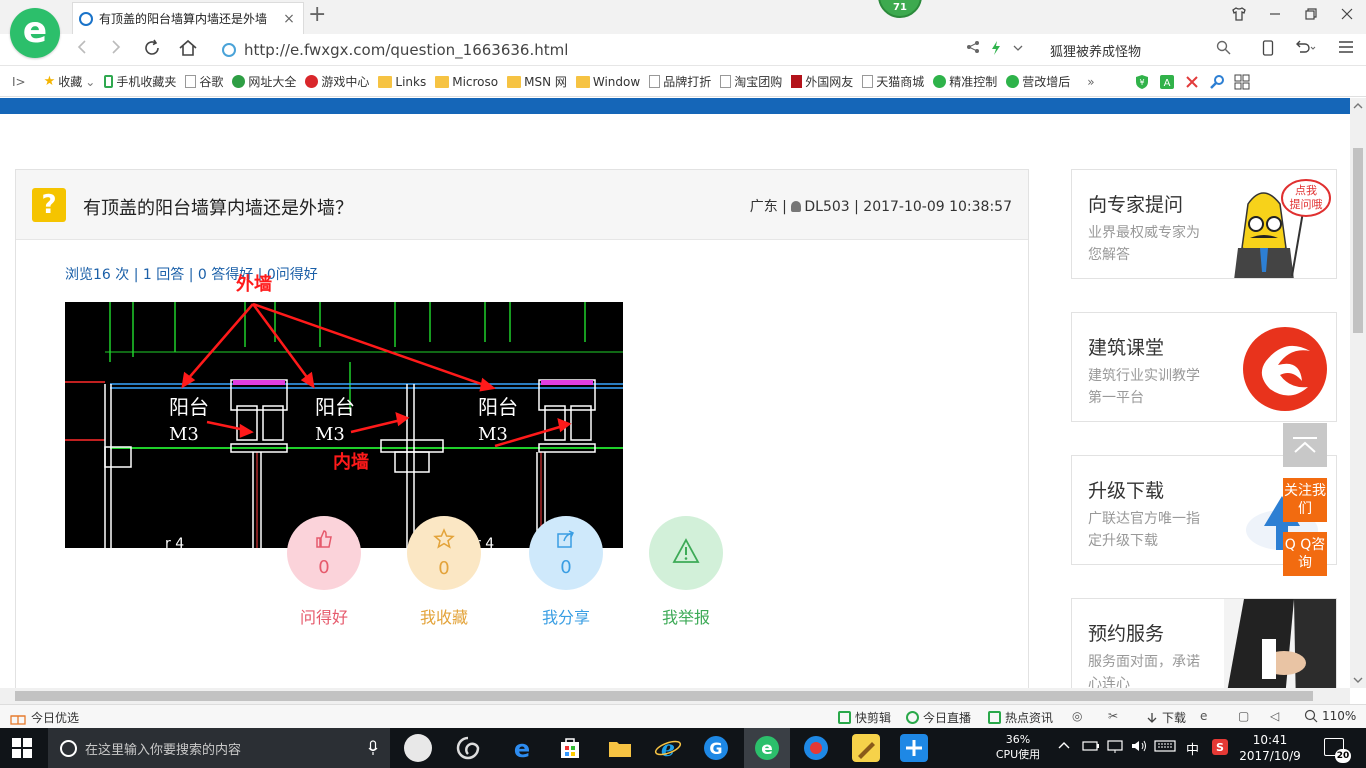 The width and height of the screenshot is (1366, 768). I want to click on action-label: 我举报, so click(686, 616).